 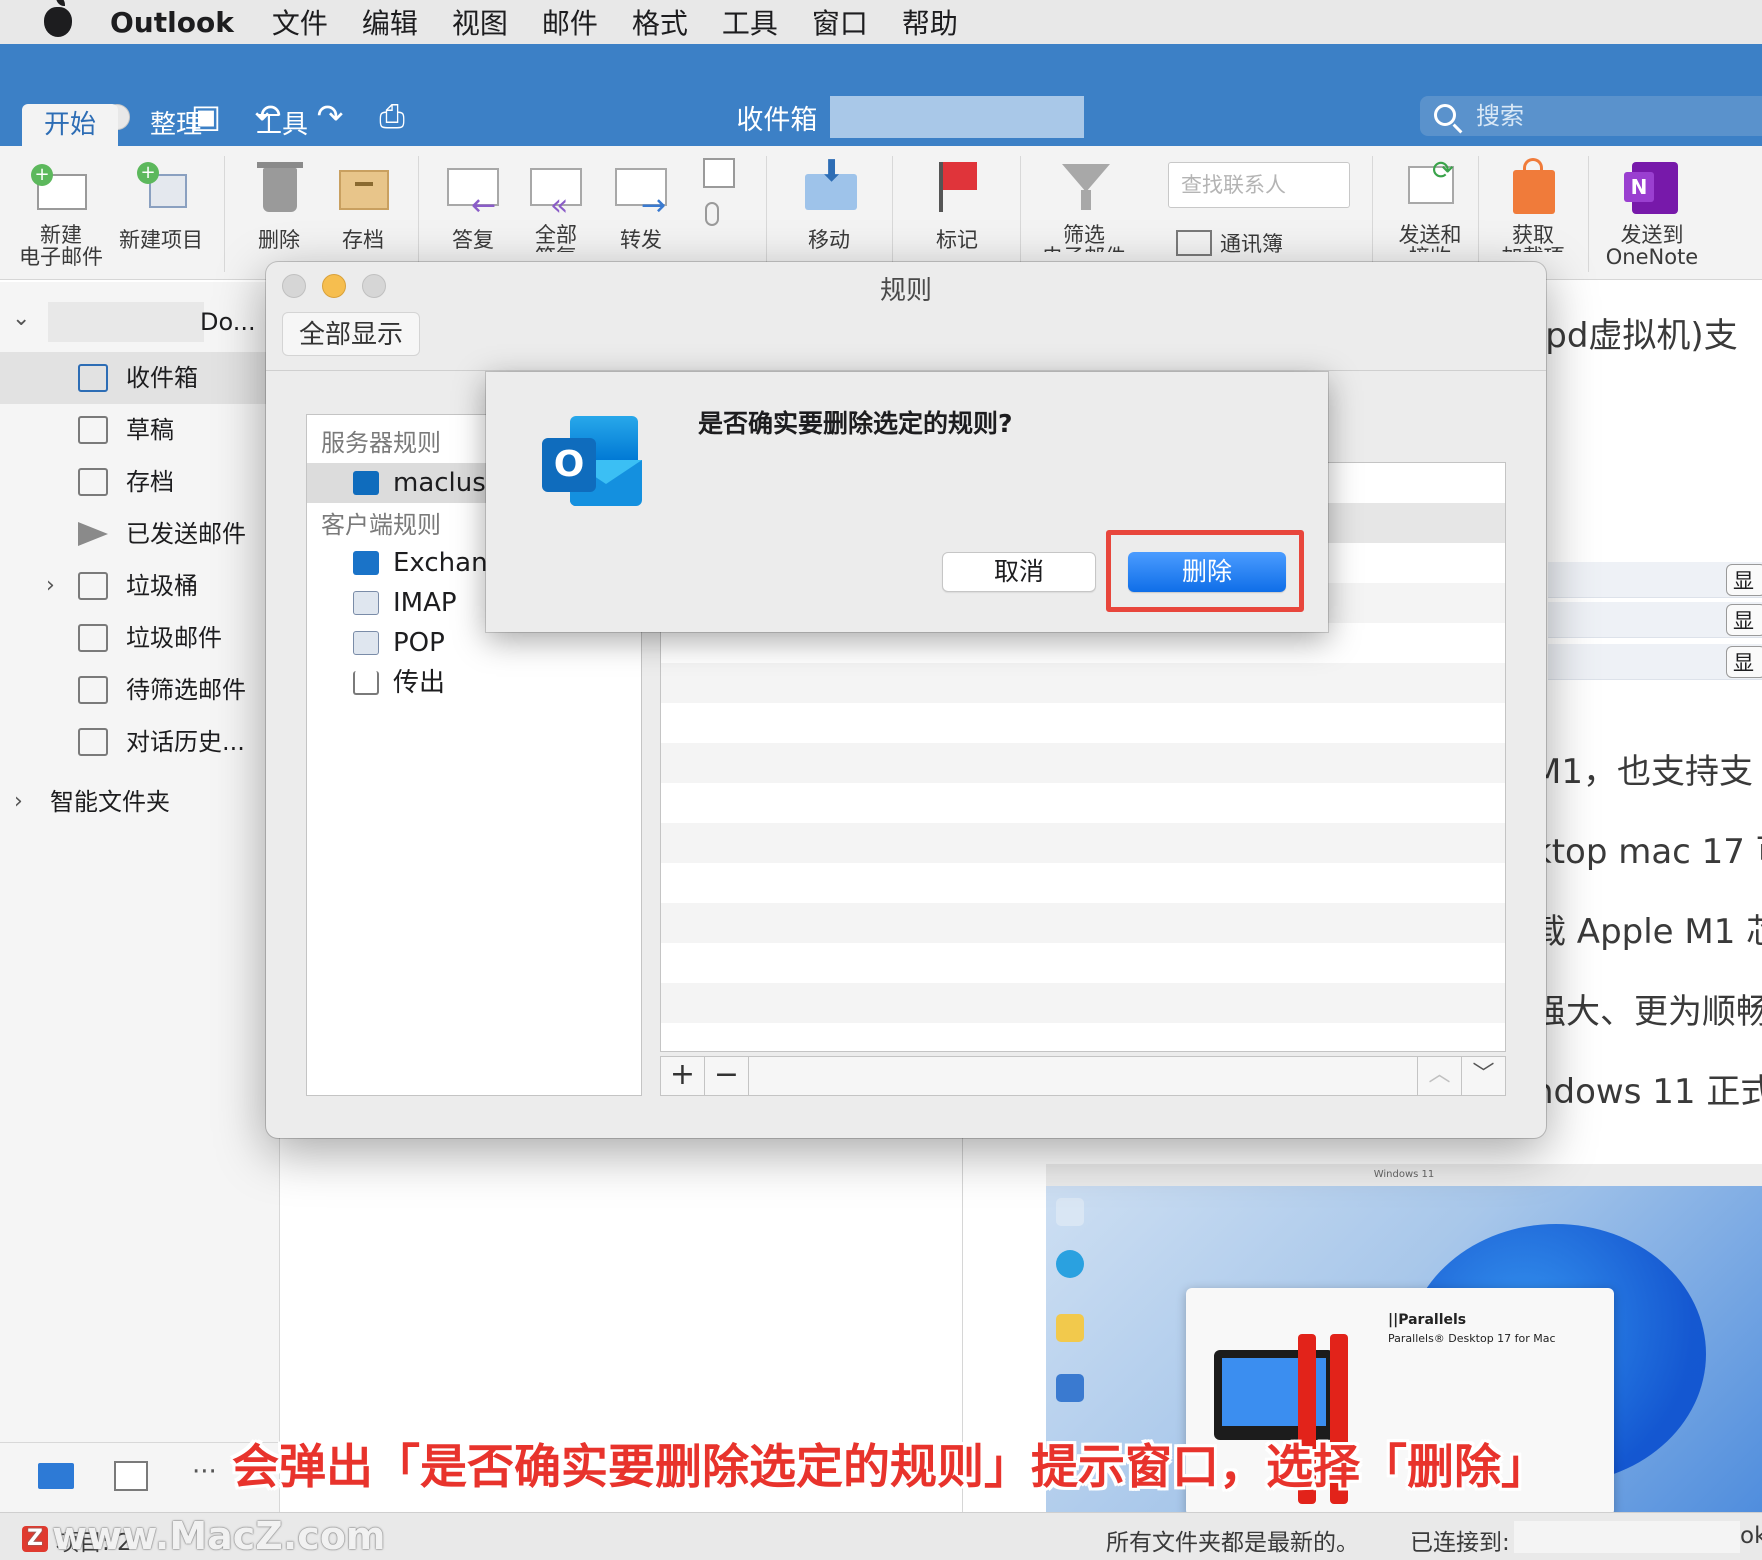 I want to click on address-book-button: 通讯簿, so click(x=1229, y=243).